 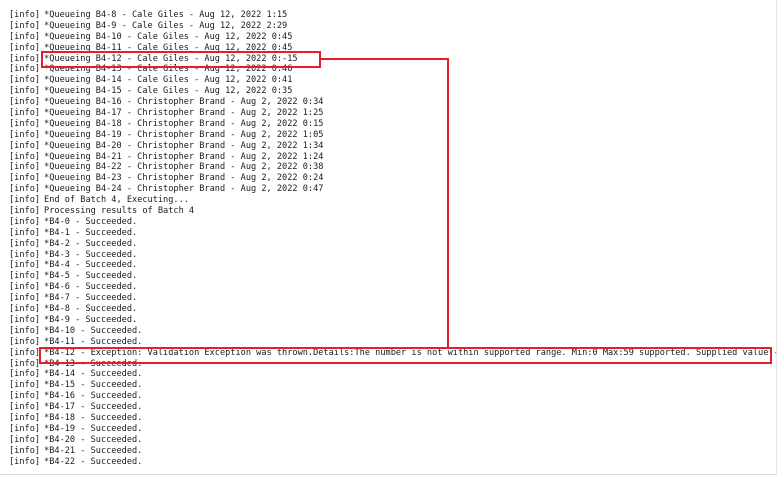 I want to click on log-message: *B4-16 - Succeeded., so click(x=93, y=396).